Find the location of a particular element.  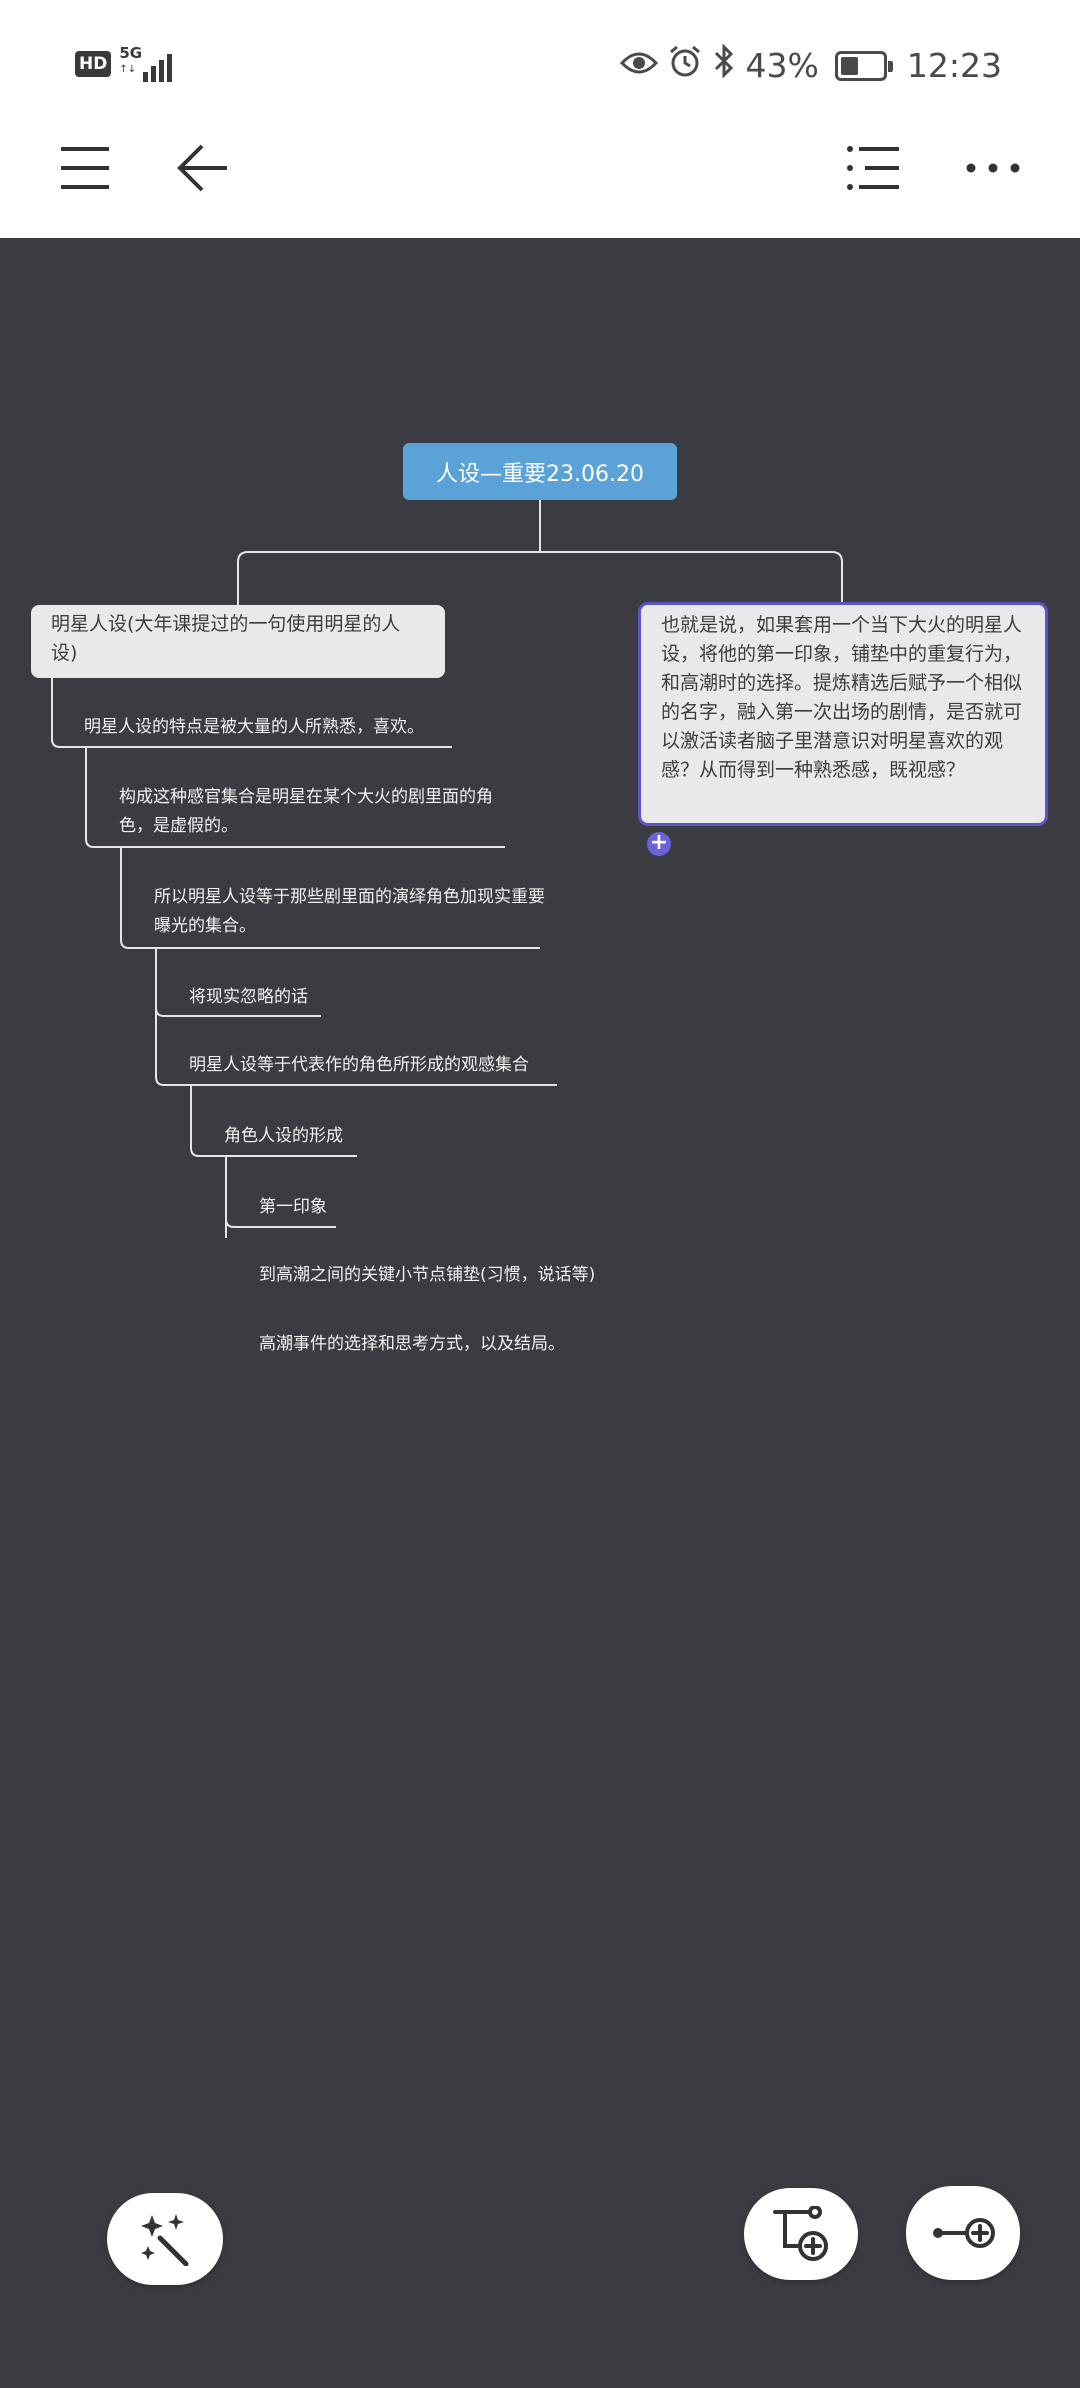

add-subtopic-button is located at coordinates (801, 2234).